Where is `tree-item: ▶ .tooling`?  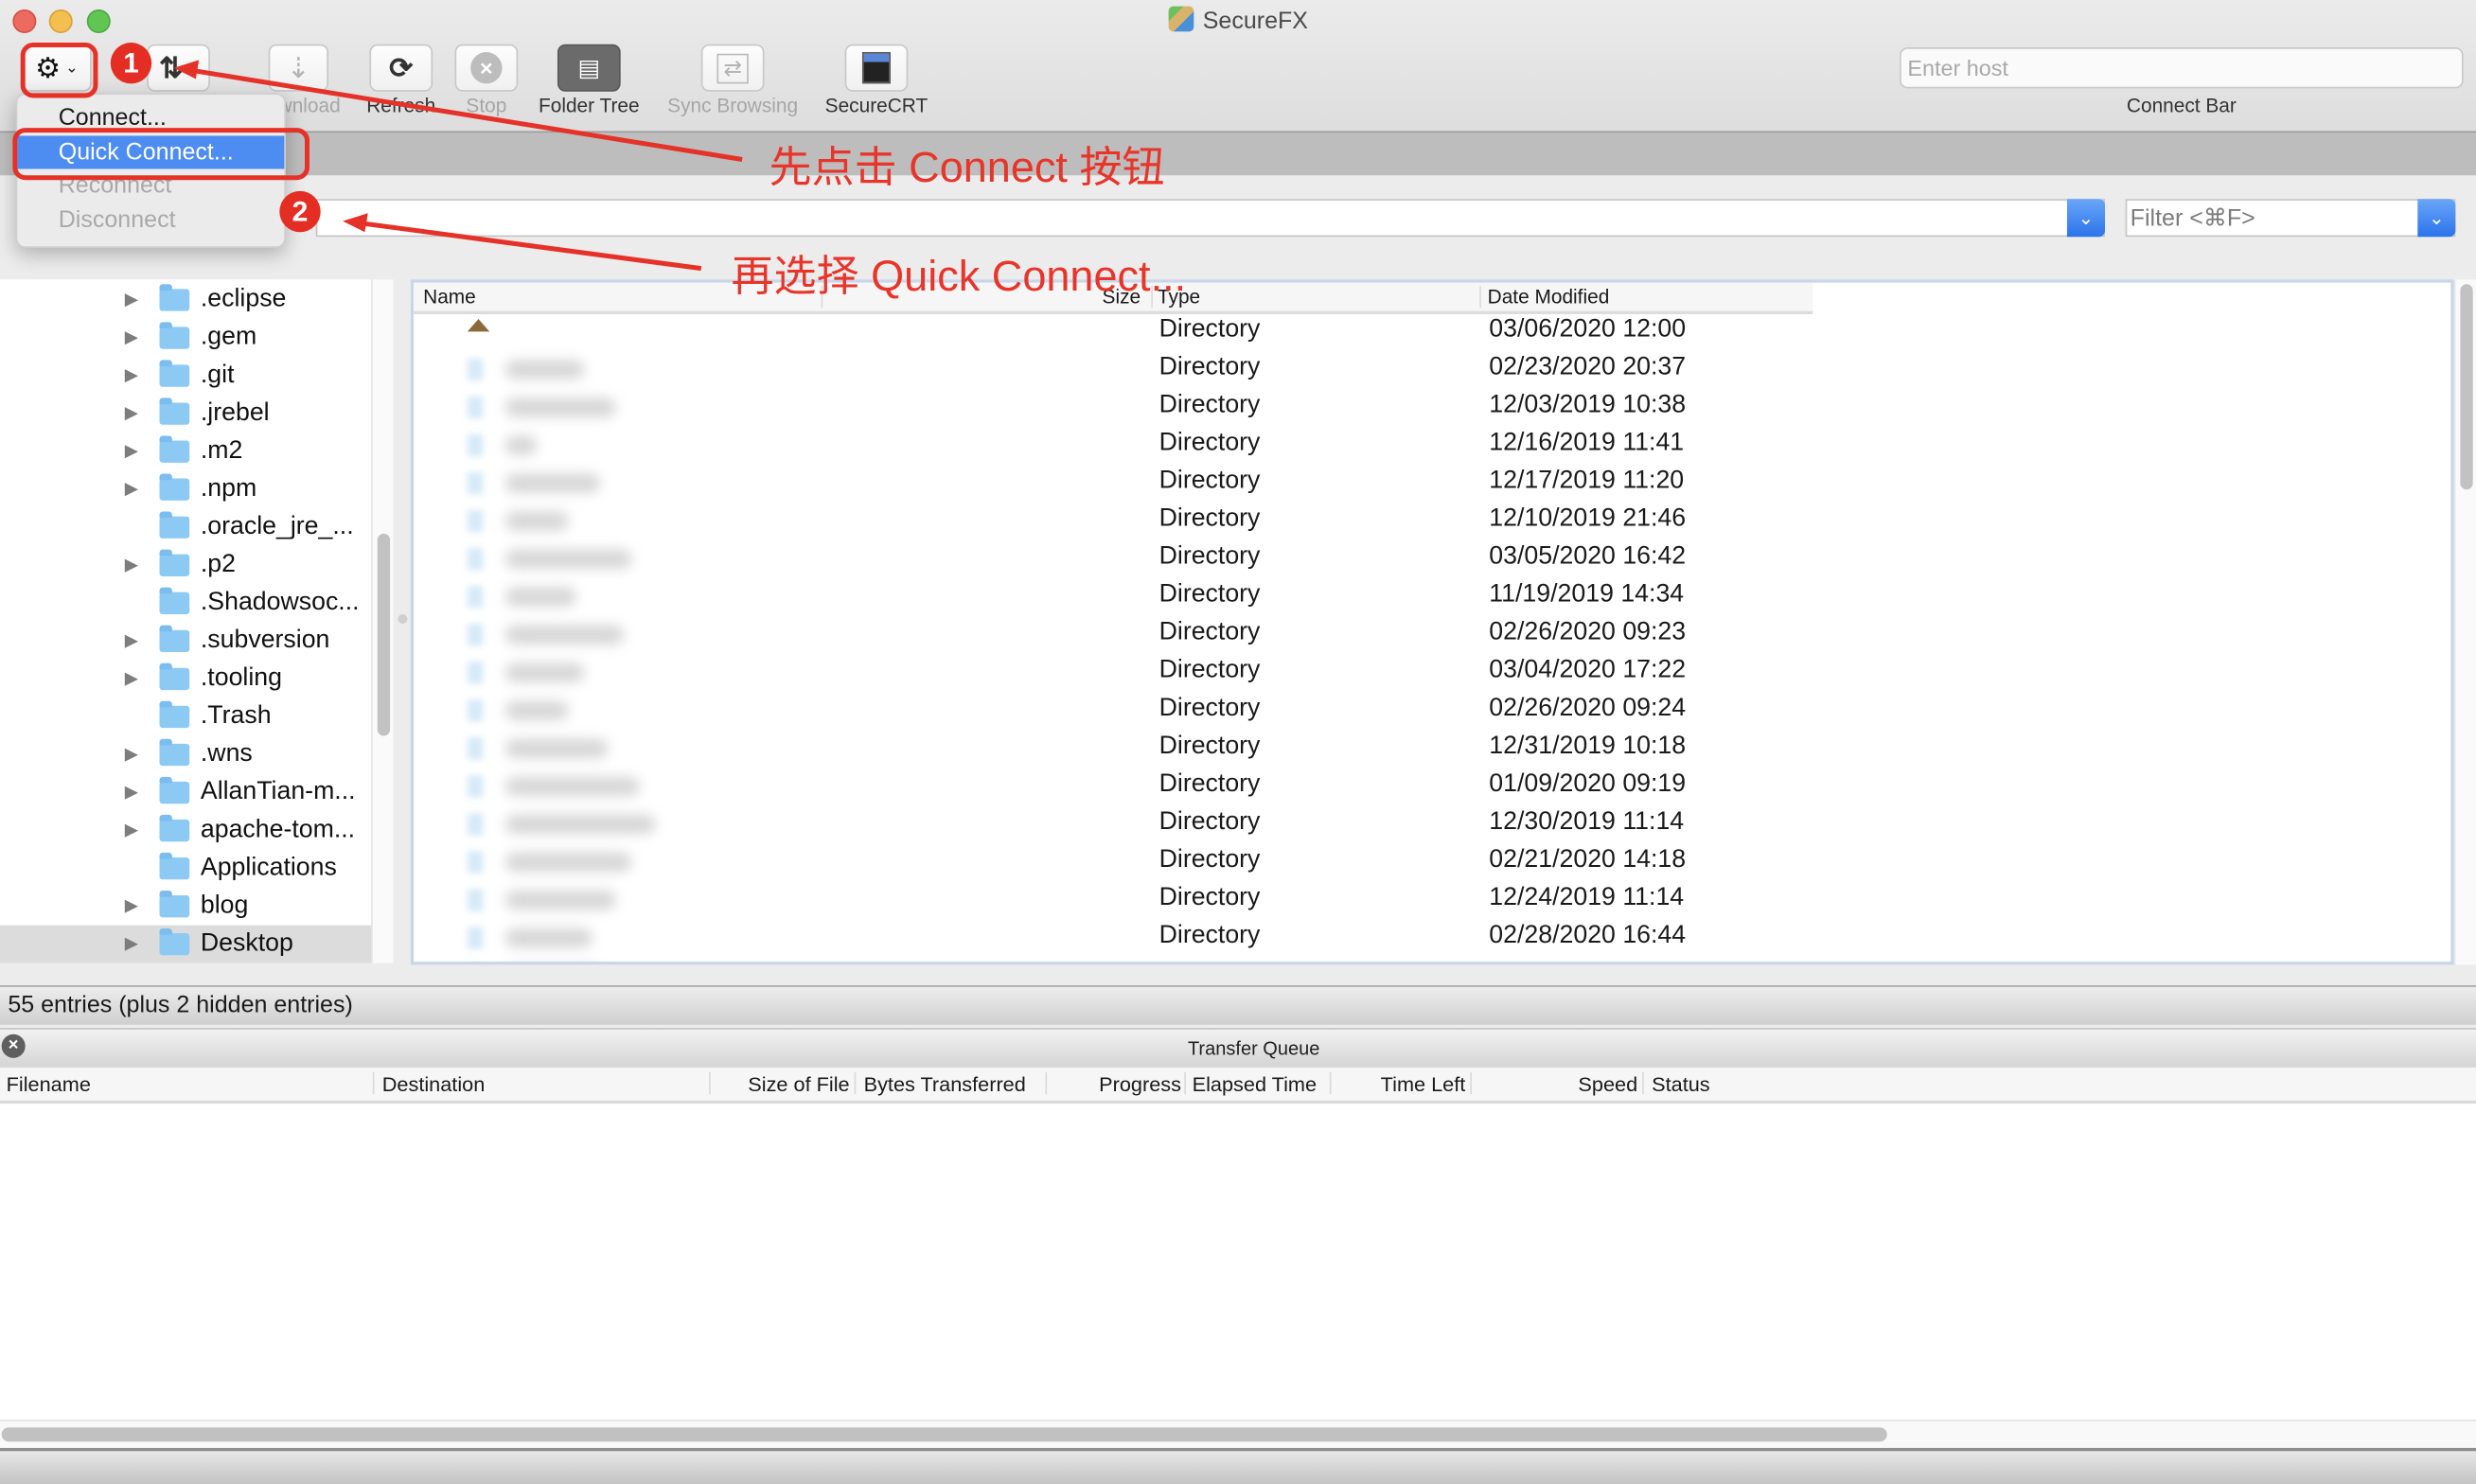
tree-item: ▶ .tooling is located at coordinates (185, 679).